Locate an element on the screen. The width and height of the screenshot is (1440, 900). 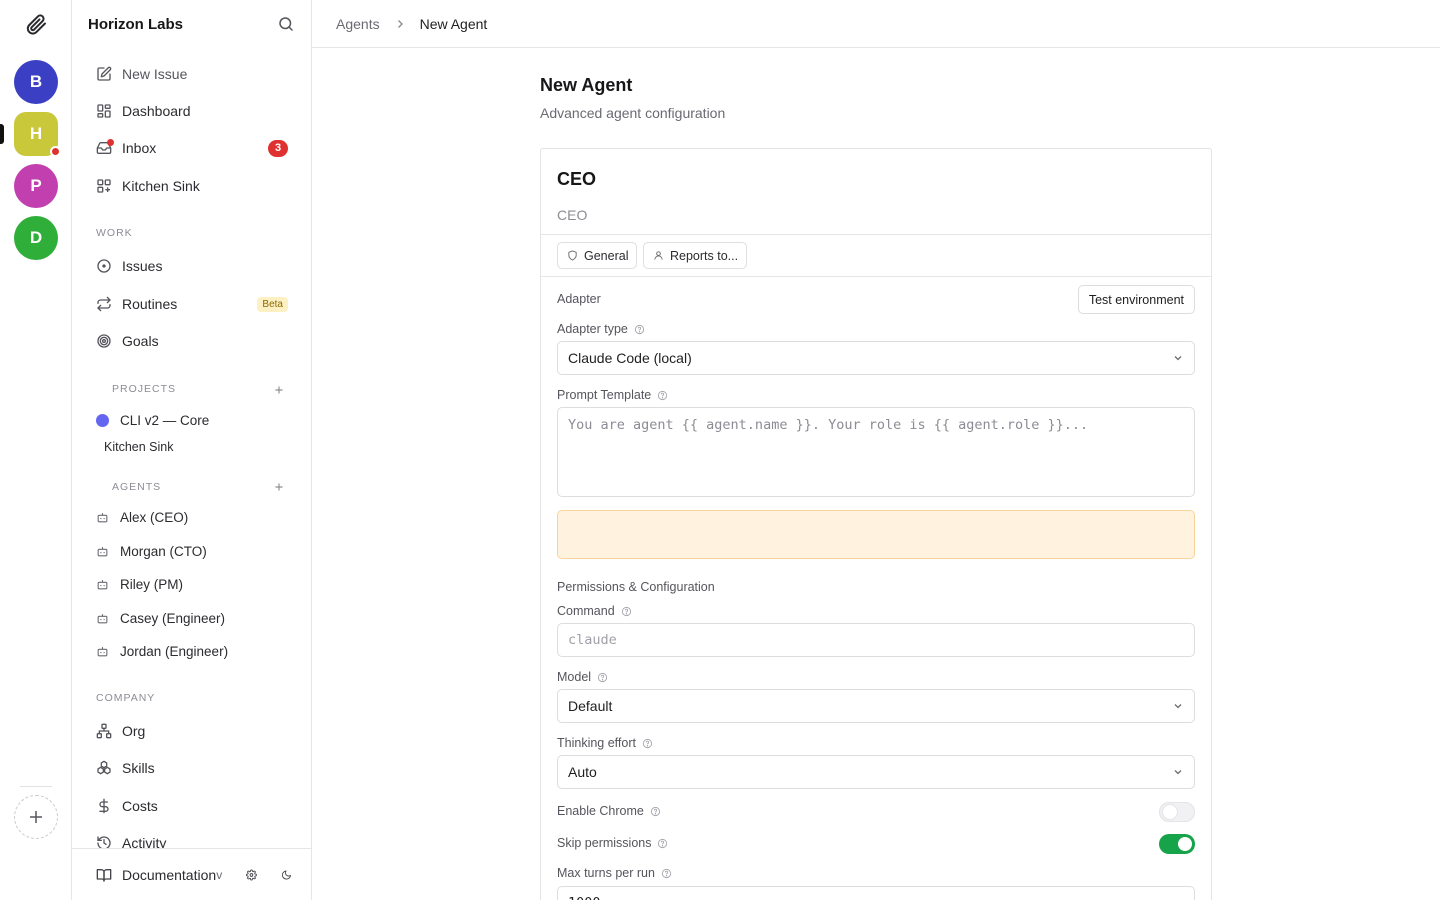
page-subtitle: Advanced agent configuration is located at coordinates (633, 113).